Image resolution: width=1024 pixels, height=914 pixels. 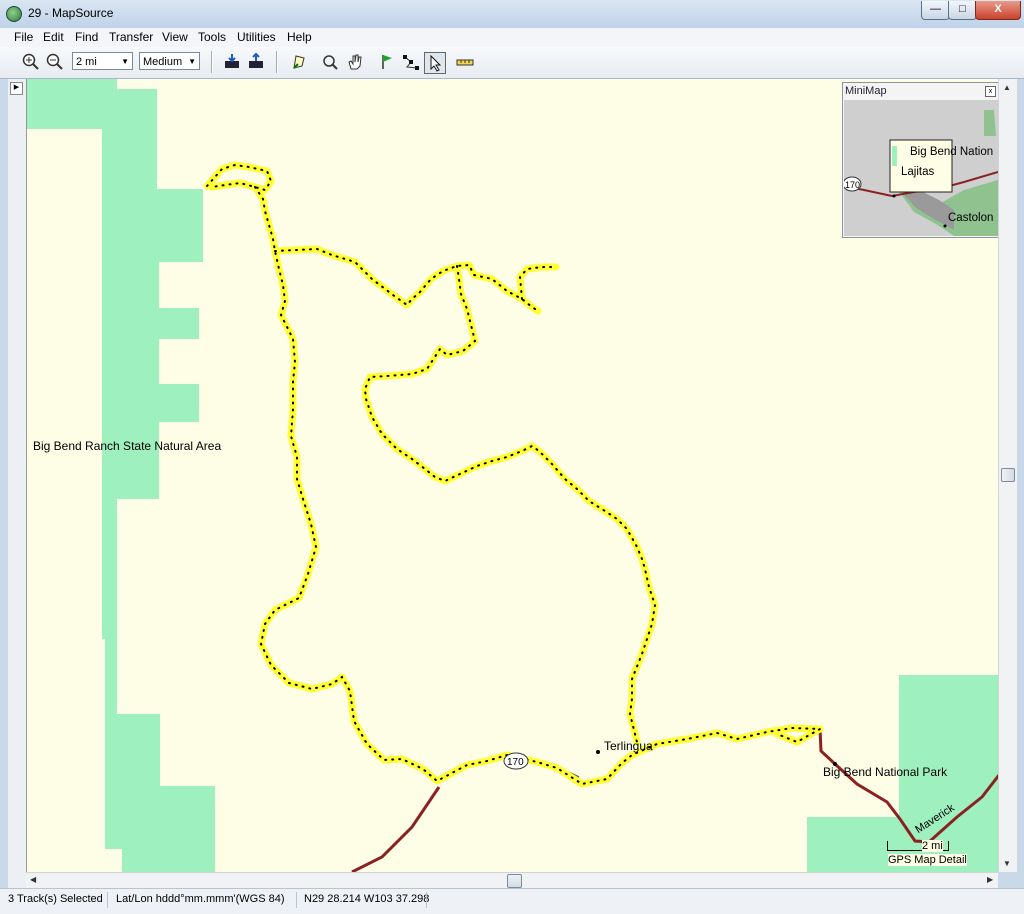 What do you see at coordinates (990, 91) in the screenshot?
I see `minimap-close-button: x` at bounding box center [990, 91].